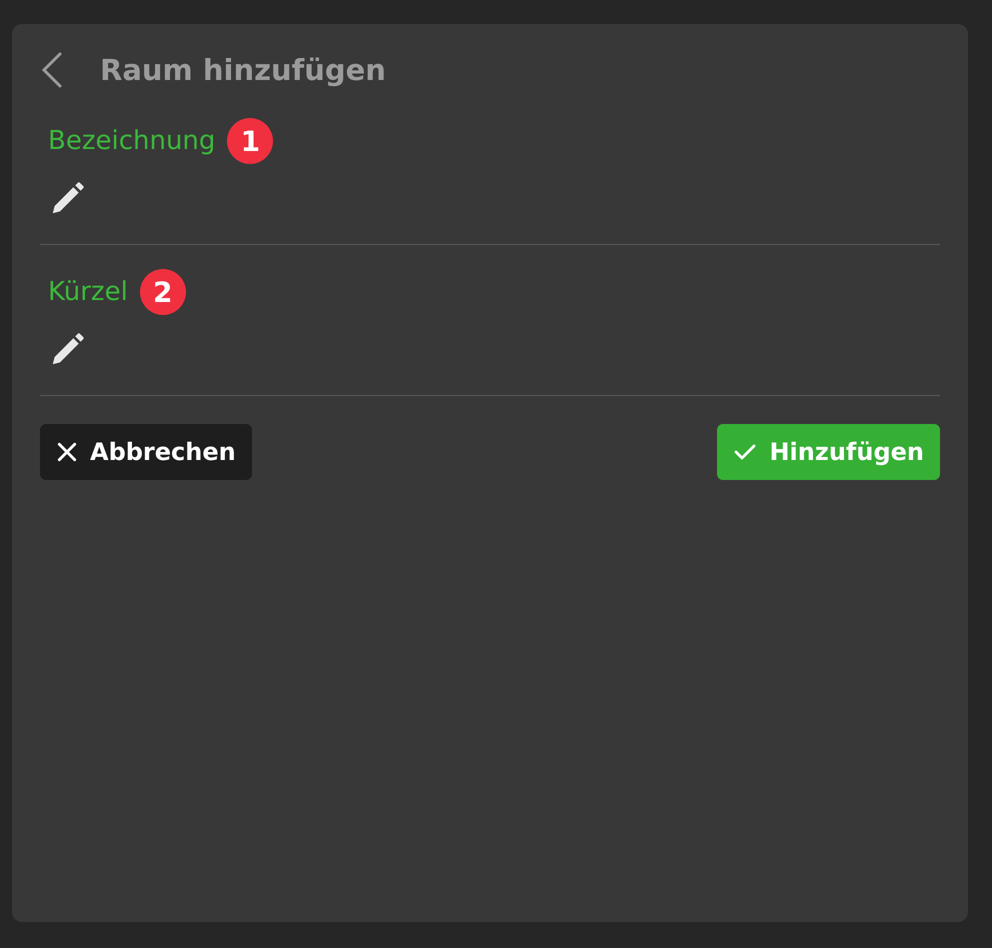 This screenshot has width=992, height=948. What do you see at coordinates (132, 141) in the screenshot?
I see `field-label: Bezeichnung` at bounding box center [132, 141].